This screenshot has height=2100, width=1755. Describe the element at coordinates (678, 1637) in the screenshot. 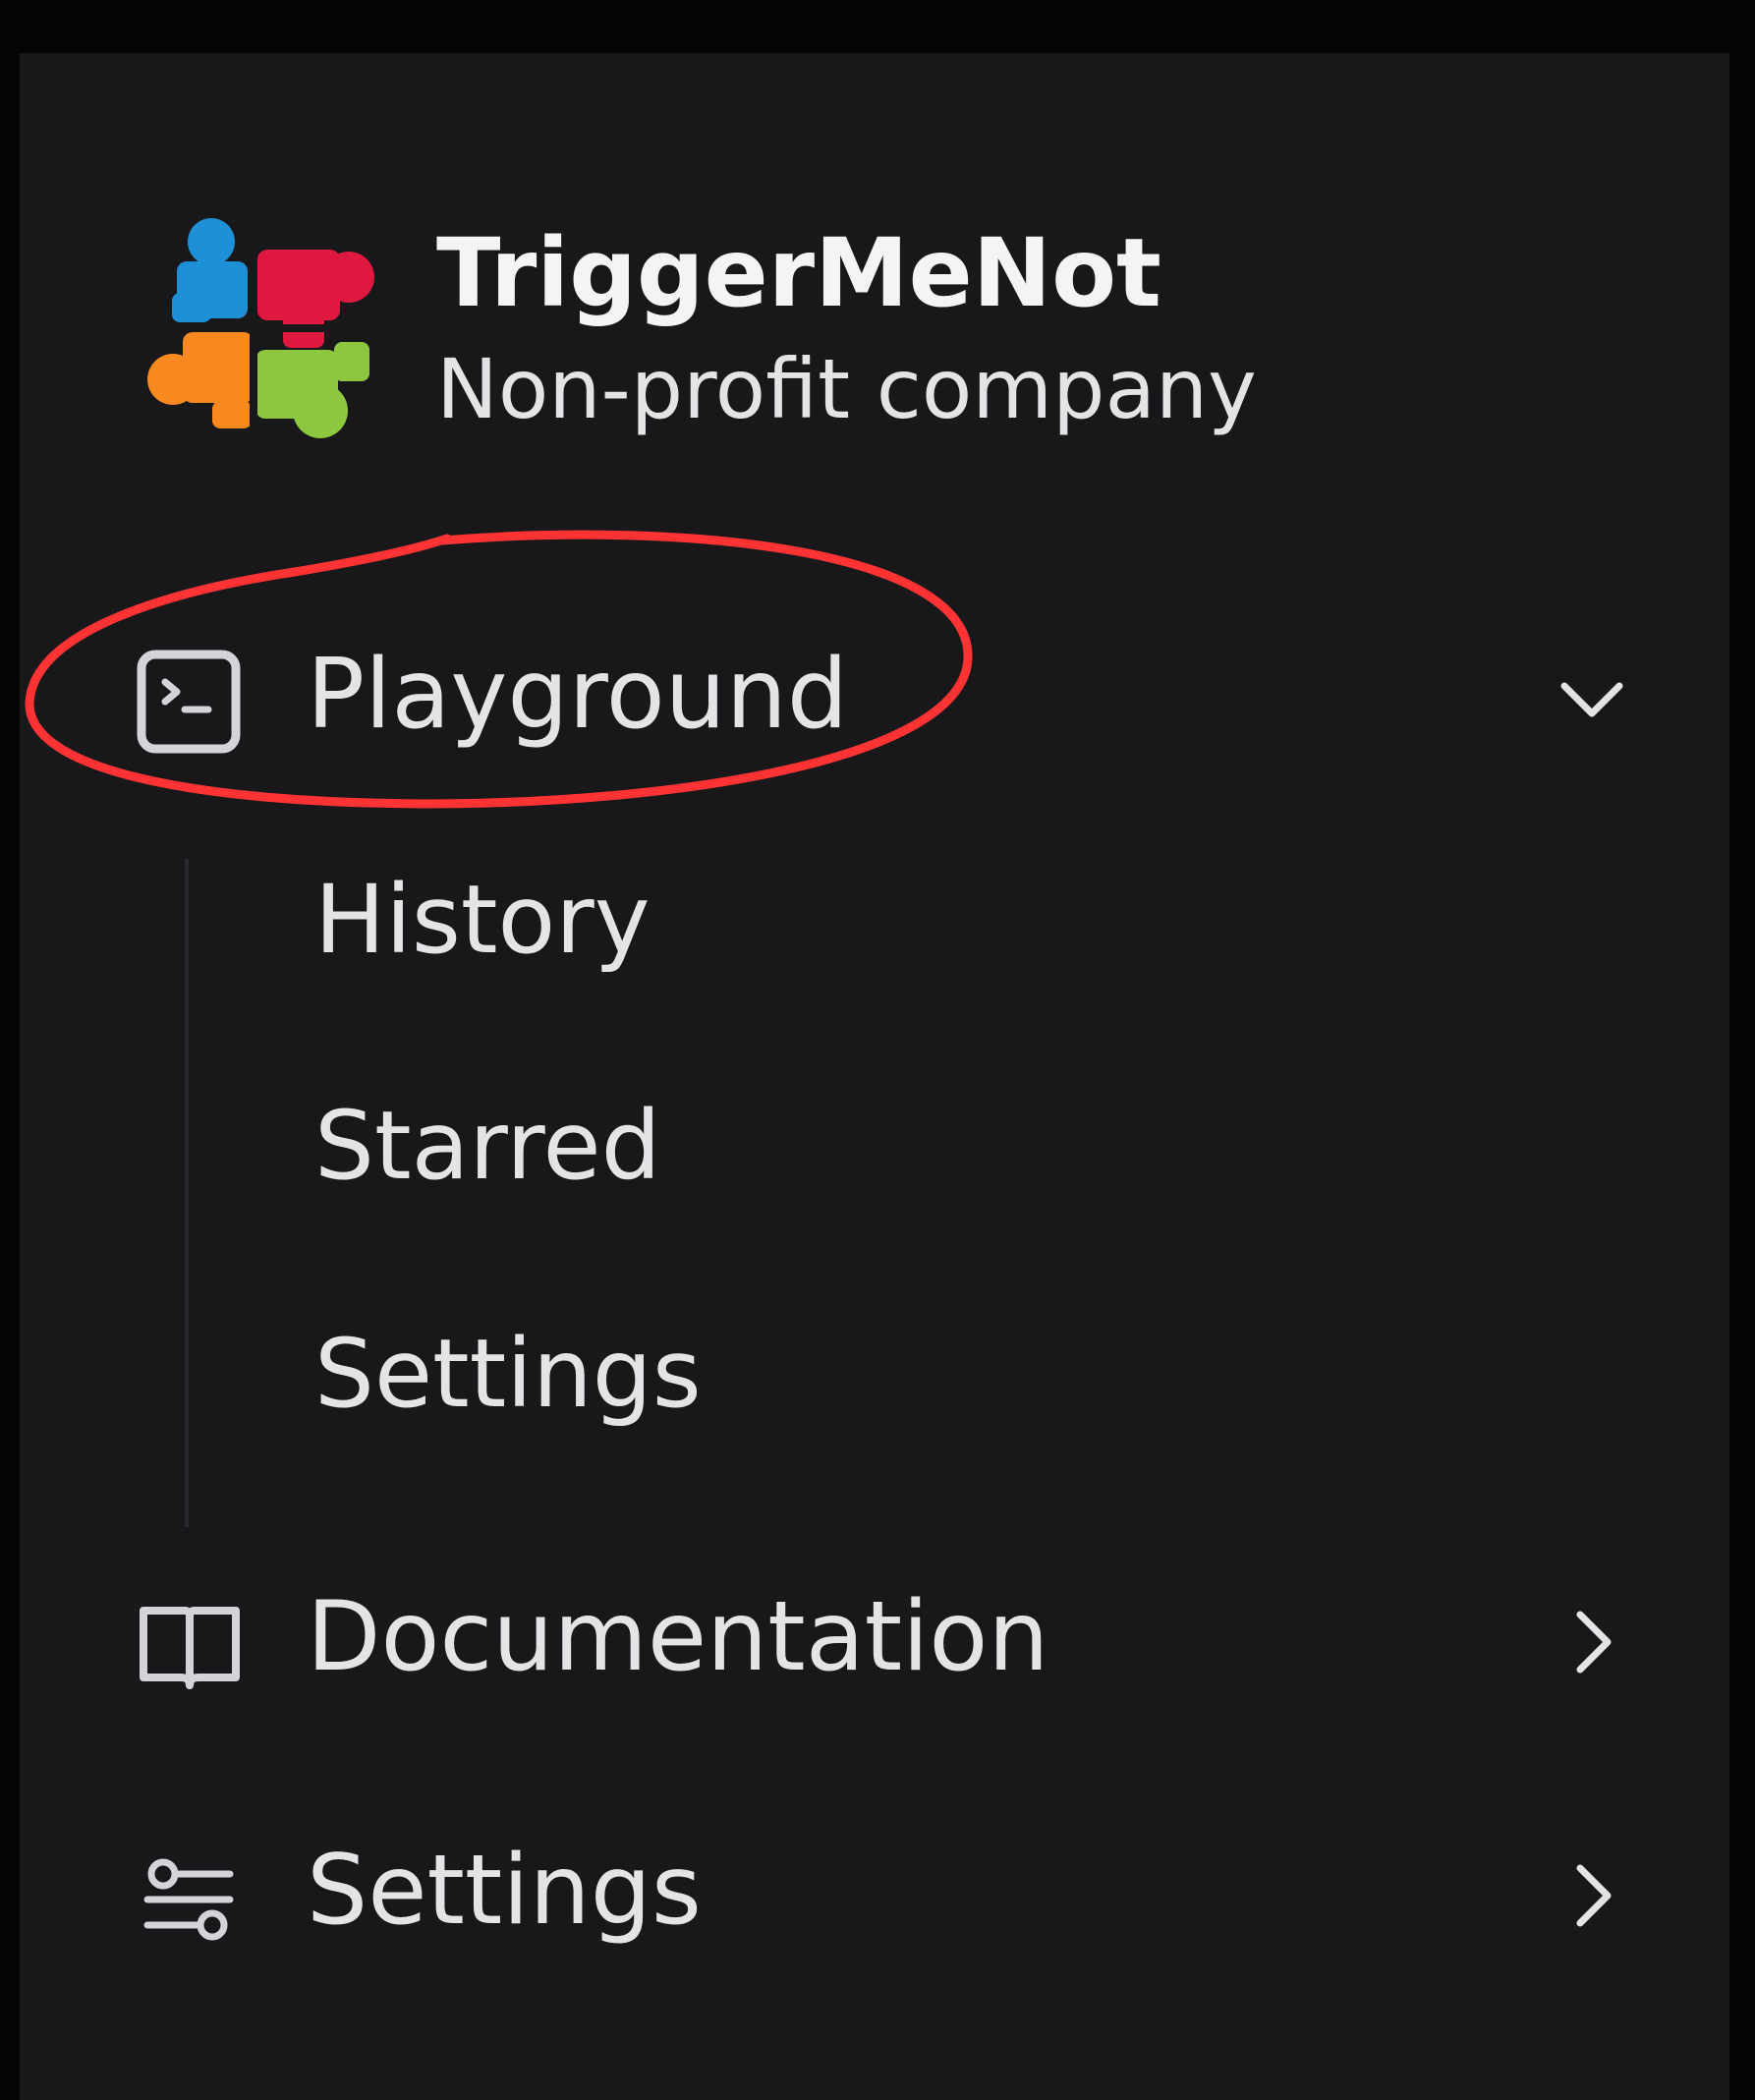

I see `sidebar-item-documentation-label: Documentation` at that location.